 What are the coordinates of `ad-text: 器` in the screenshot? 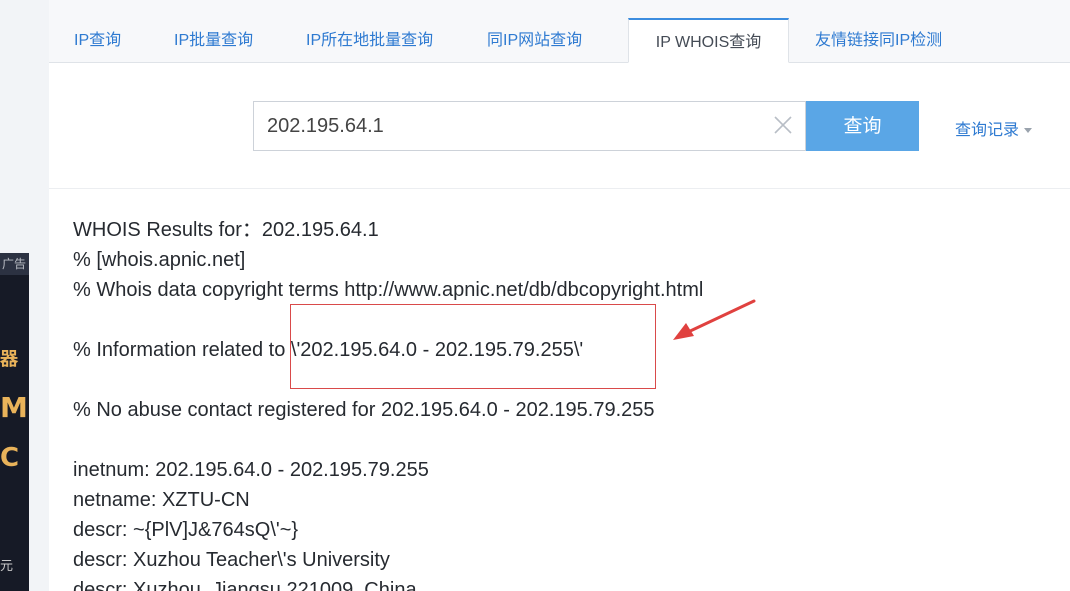 It's located at (9, 359).